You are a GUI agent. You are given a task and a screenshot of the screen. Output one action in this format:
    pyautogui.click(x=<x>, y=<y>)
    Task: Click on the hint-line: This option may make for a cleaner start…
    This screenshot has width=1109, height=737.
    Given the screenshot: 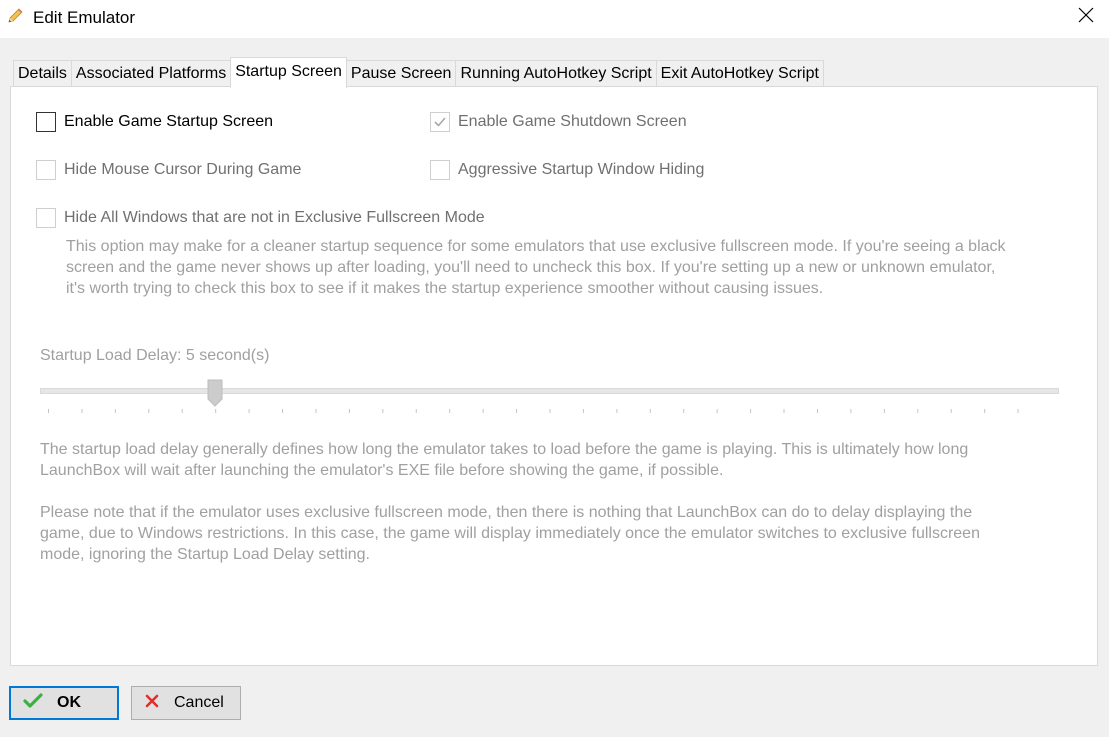 What is the action you would take?
    pyautogui.click(x=536, y=246)
    